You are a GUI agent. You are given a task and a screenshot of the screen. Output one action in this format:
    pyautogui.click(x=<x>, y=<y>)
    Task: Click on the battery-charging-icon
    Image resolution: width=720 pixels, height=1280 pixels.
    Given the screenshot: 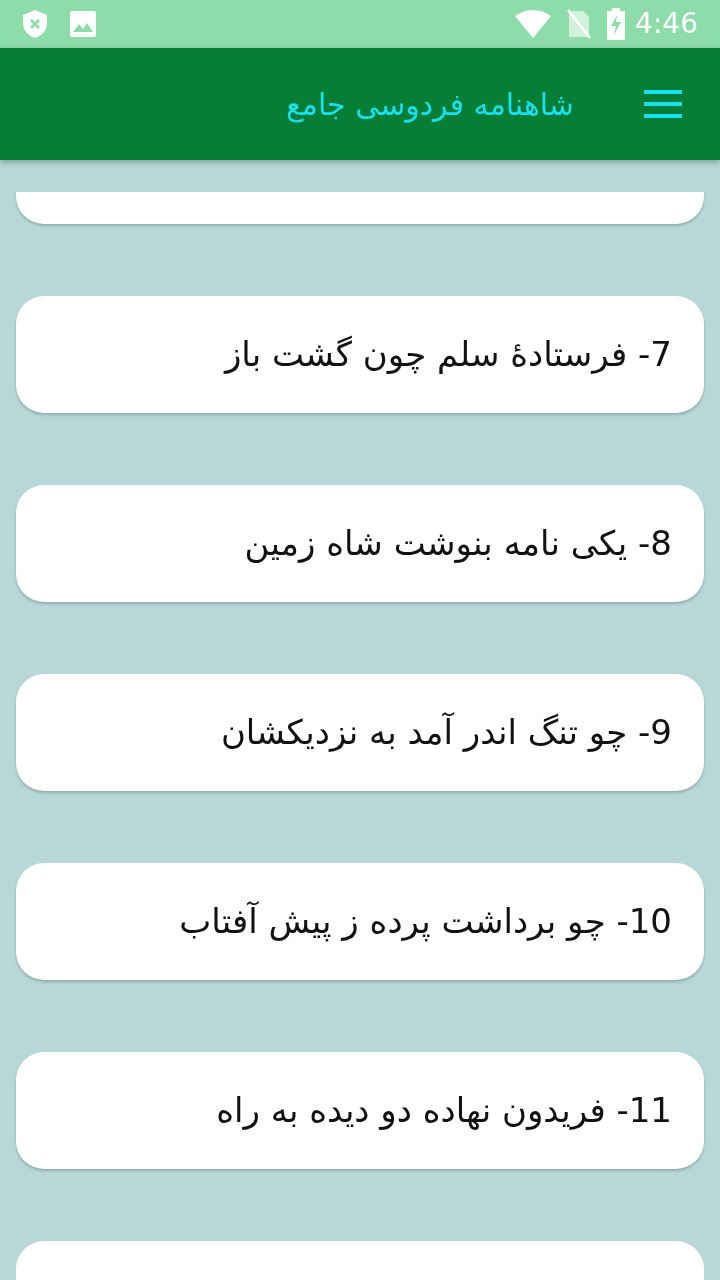 What is the action you would take?
    pyautogui.click(x=616, y=24)
    